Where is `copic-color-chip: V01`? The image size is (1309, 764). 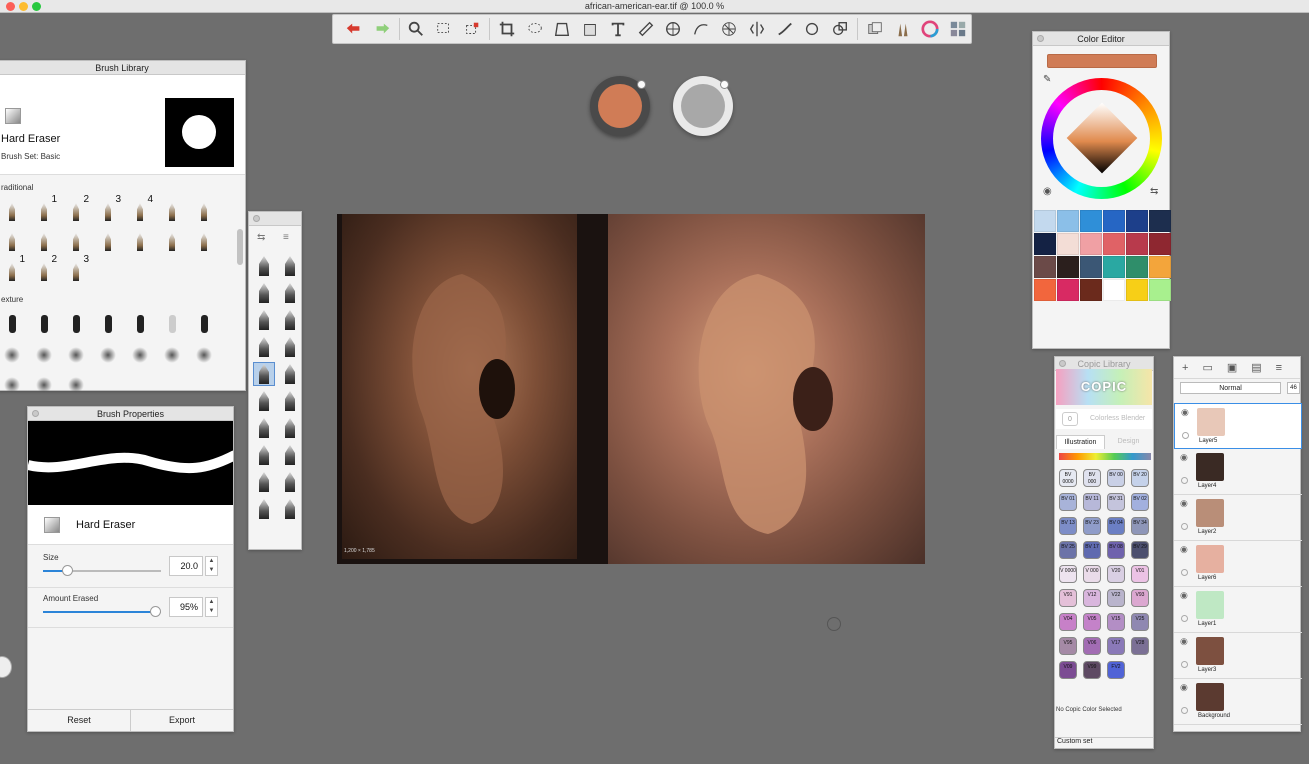
copic-color-chip: V01 is located at coordinates (1140, 574).